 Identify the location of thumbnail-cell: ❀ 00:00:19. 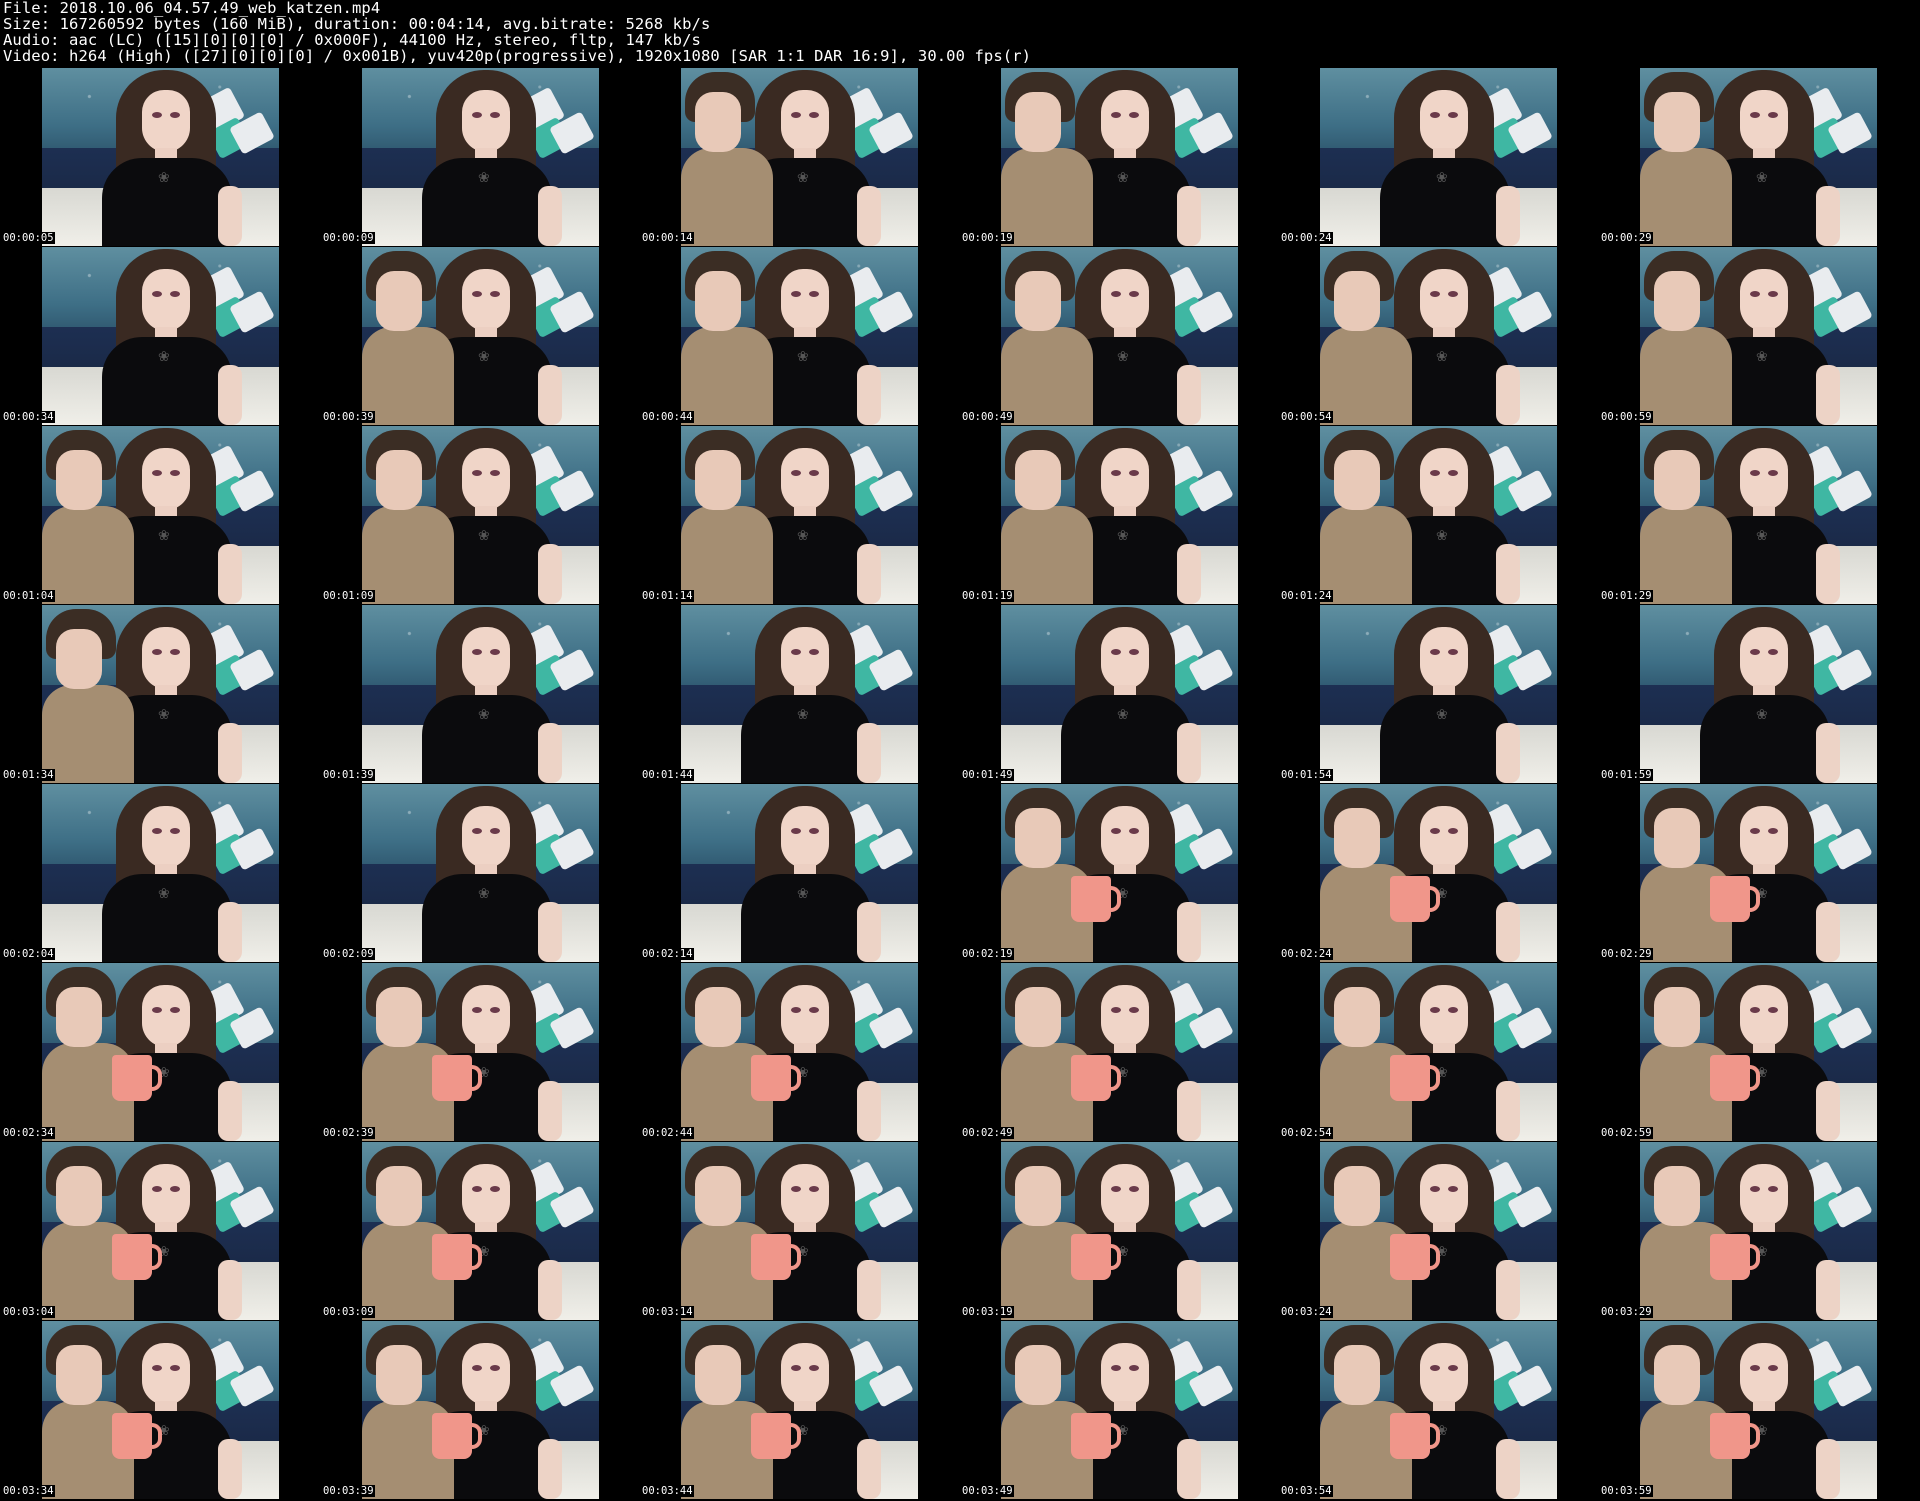
(1118, 157).